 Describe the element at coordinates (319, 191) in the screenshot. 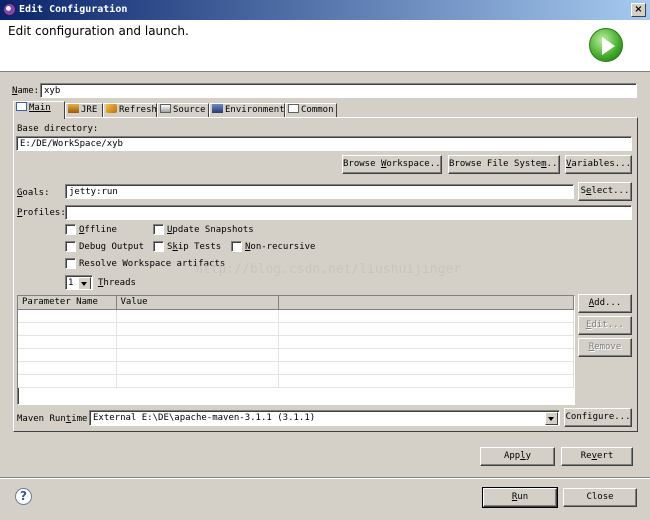

I see `goals-field: jetty:run` at that location.